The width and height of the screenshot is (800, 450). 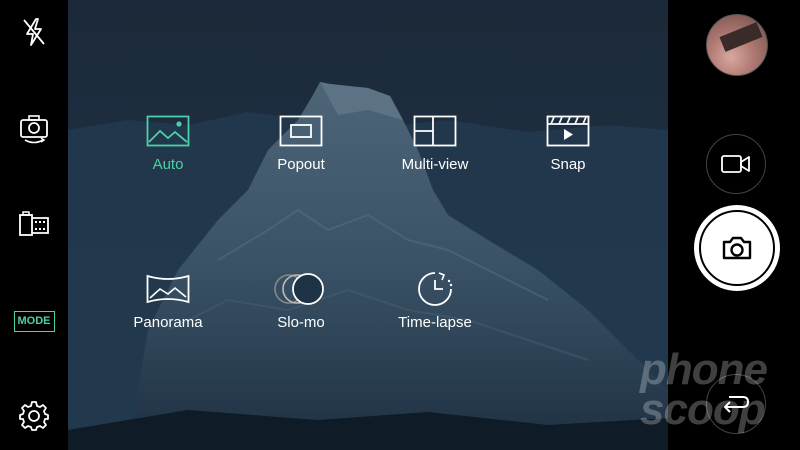 I want to click on mode-multi-view: Multi-view, so click(x=435, y=143).